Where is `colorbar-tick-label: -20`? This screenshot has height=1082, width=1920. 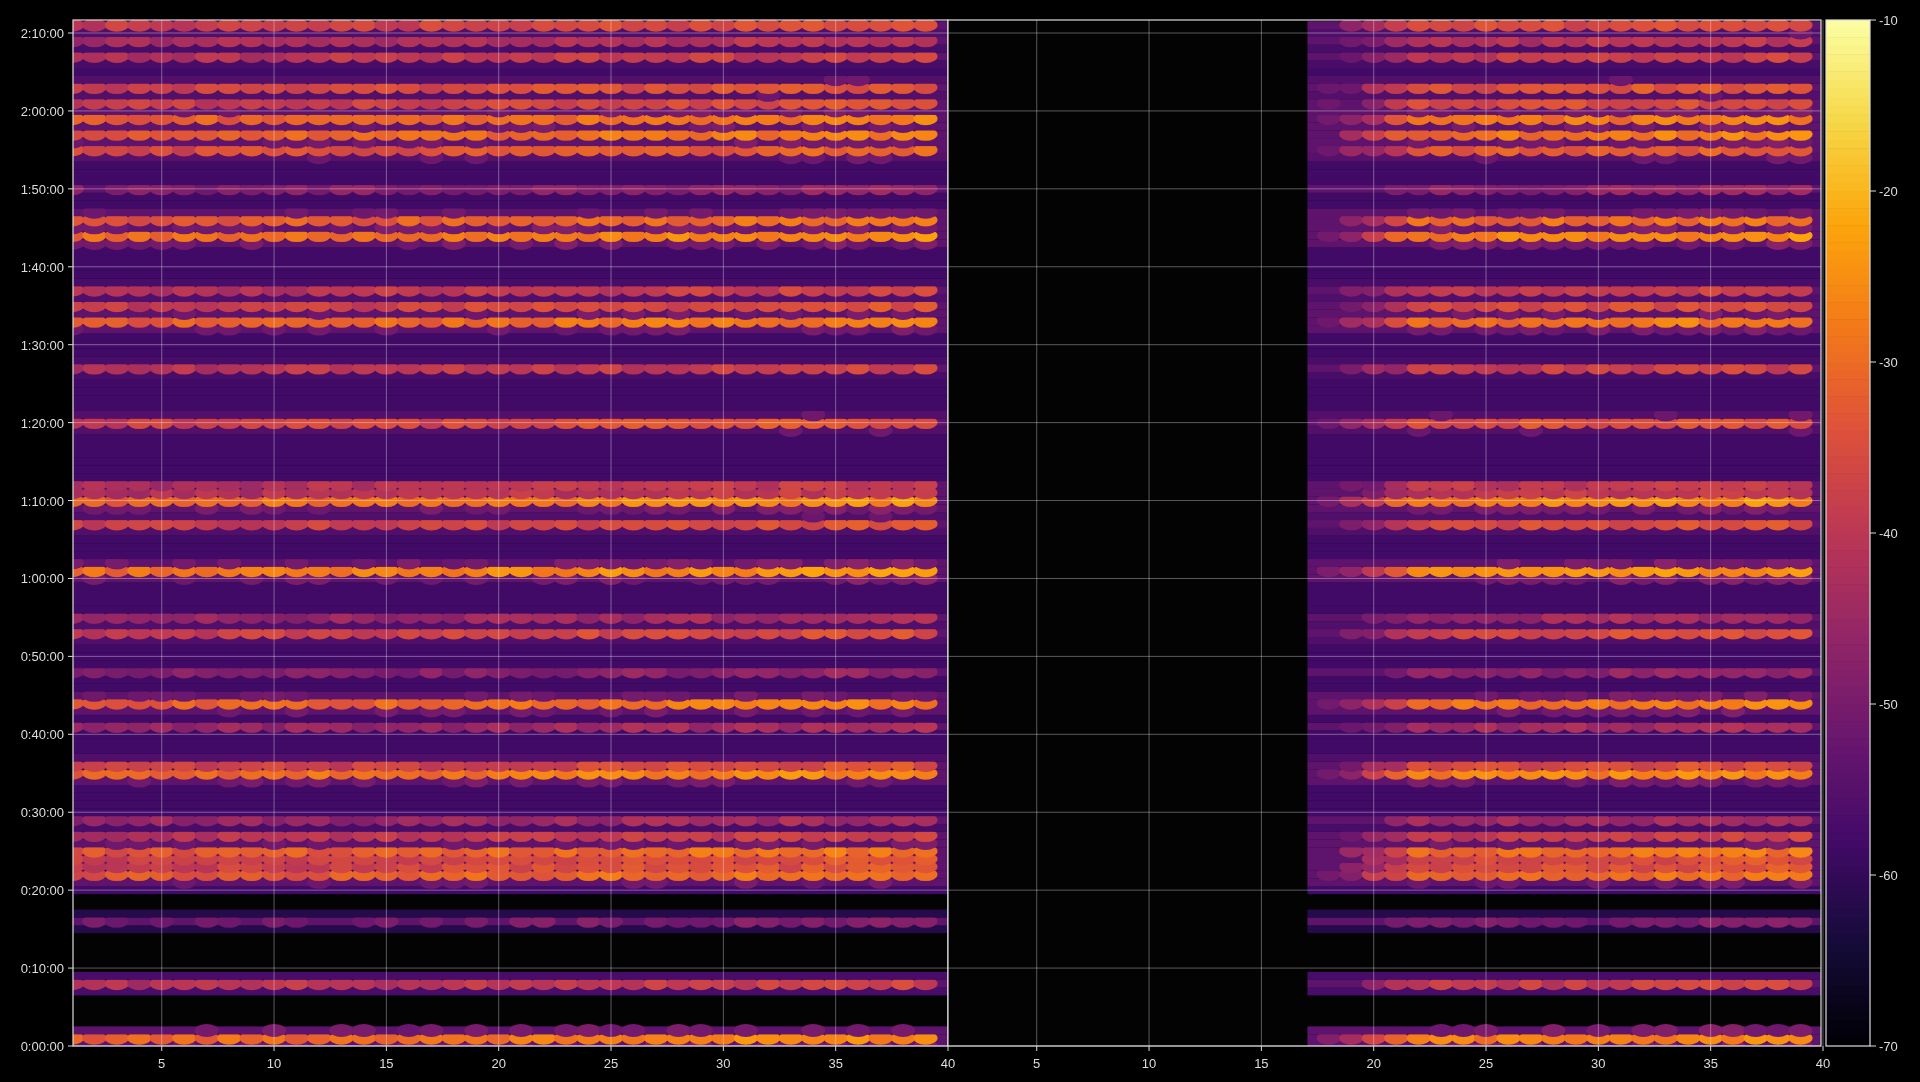
colorbar-tick-label: -20 is located at coordinates (1888, 191).